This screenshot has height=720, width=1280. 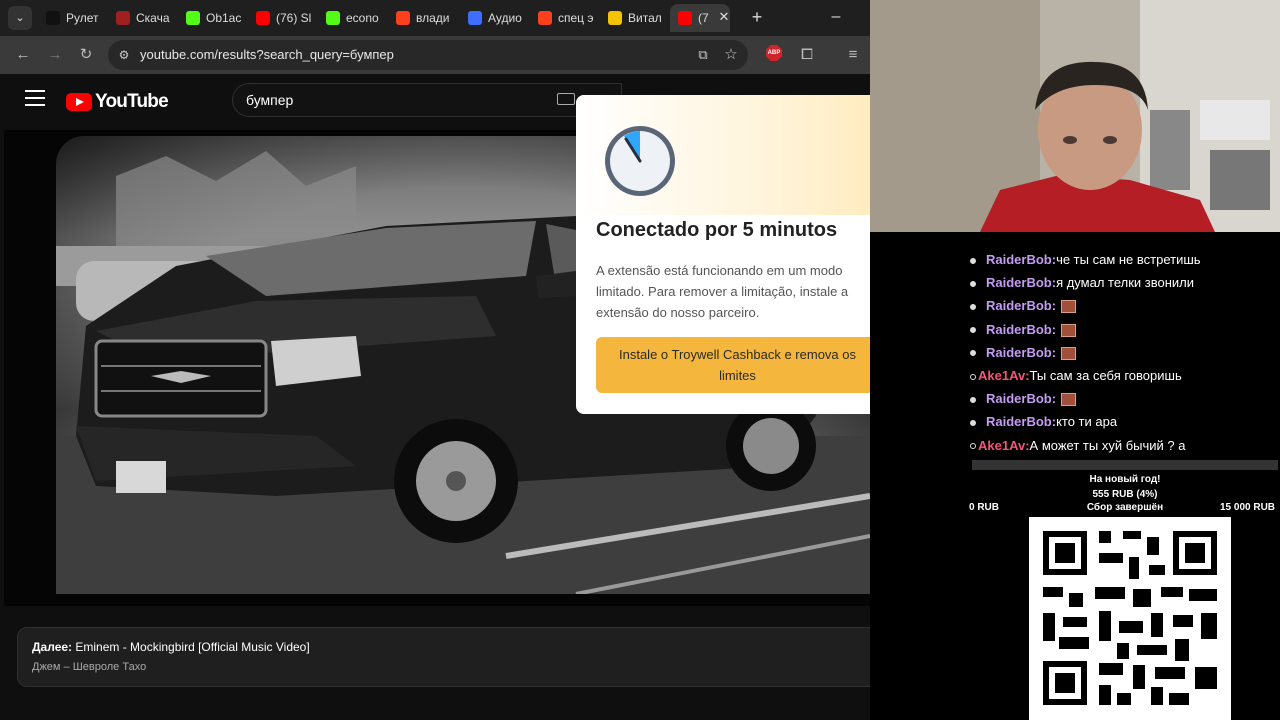 What do you see at coordinates (717, 230) in the screenshot?
I see `popup-title: Conectado por 5 minutos` at bounding box center [717, 230].